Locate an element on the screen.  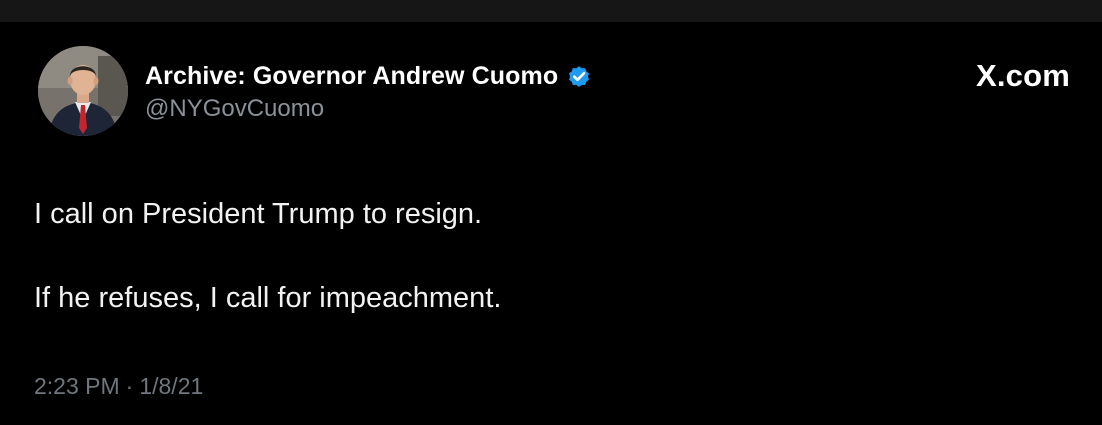
avatar-photo is located at coordinates (83, 91).